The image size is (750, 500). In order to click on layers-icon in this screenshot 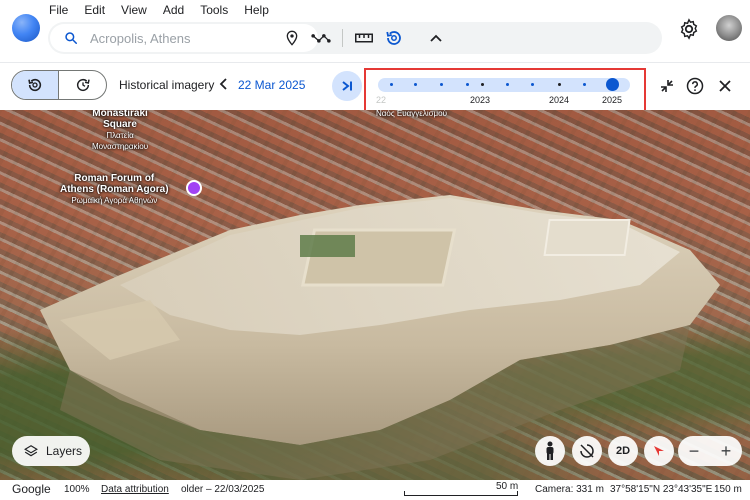, I will do `click(31, 451)`.